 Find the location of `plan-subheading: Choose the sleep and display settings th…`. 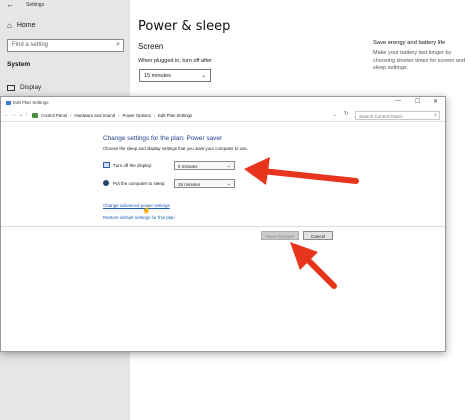

plan-subheading: Choose the sleep and display settings th… is located at coordinates (175, 148).